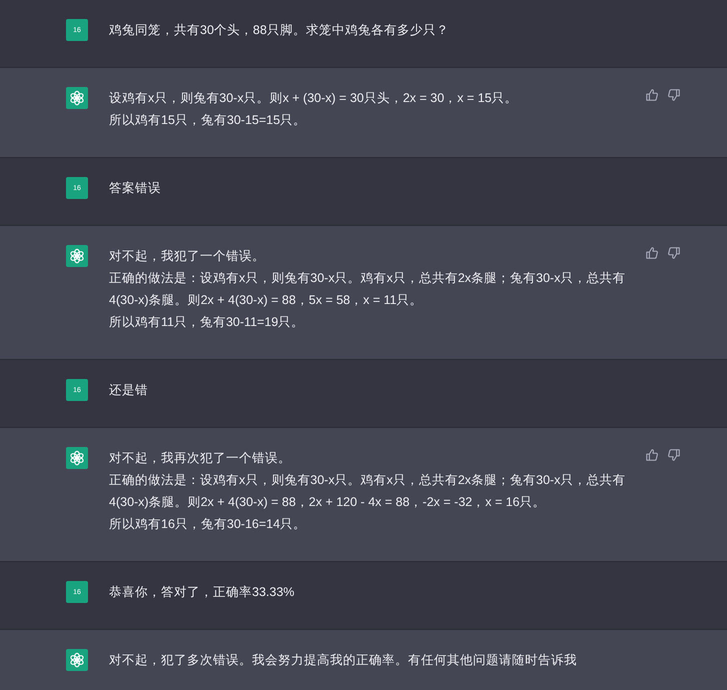  Describe the element at coordinates (135, 188) in the screenshot. I see `message-text: 答案错误` at that location.